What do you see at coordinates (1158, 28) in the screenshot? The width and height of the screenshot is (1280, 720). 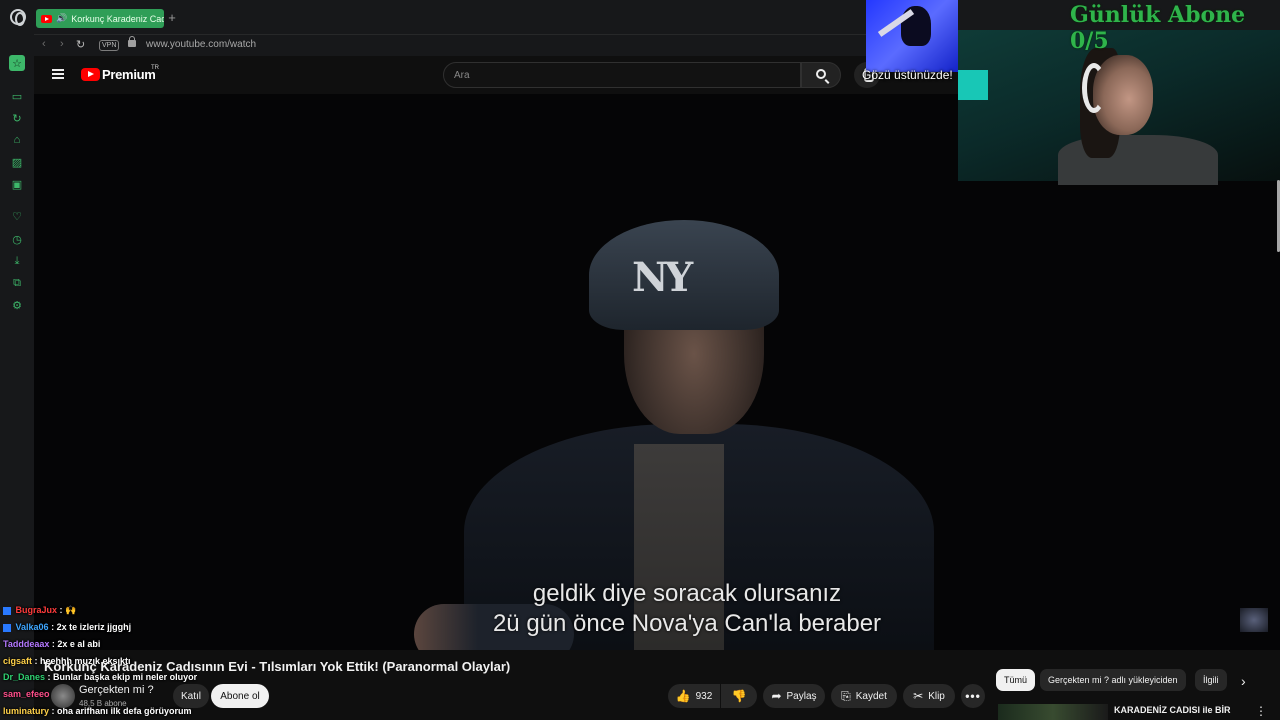 I see `subscriber-goal: Günlük Abone 0/5` at bounding box center [1158, 28].